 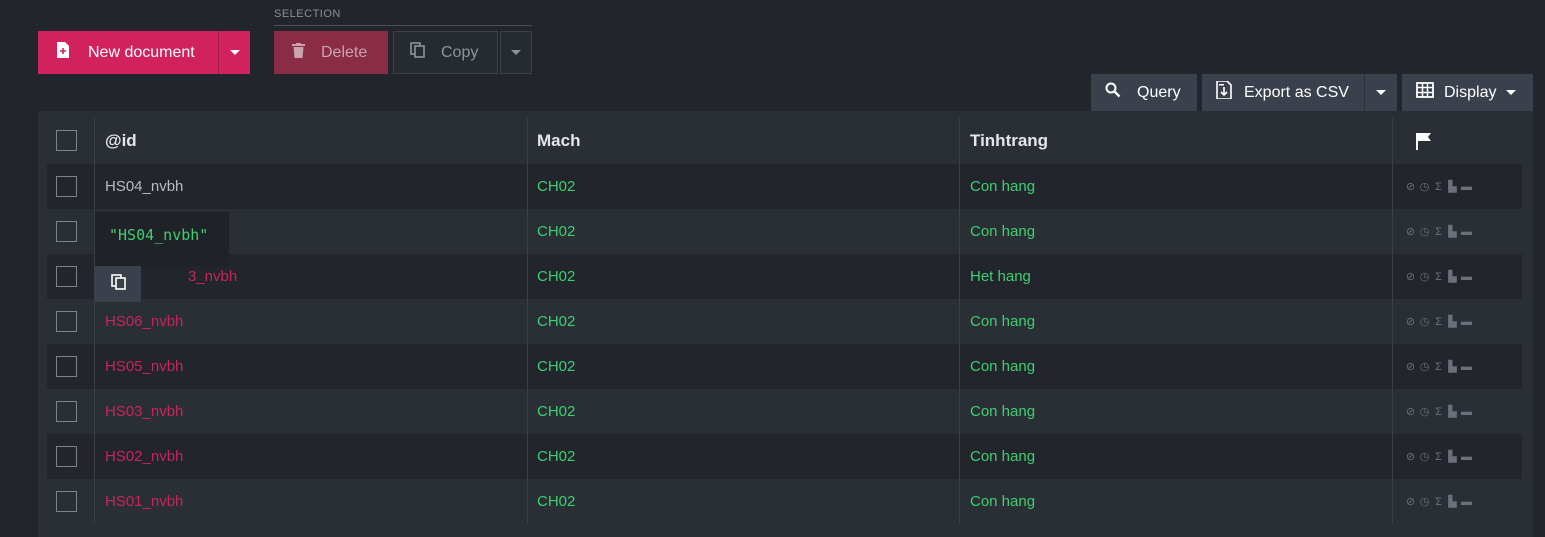 What do you see at coordinates (144, 501) in the screenshot?
I see `cell-id: HS01_nvbh` at bounding box center [144, 501].